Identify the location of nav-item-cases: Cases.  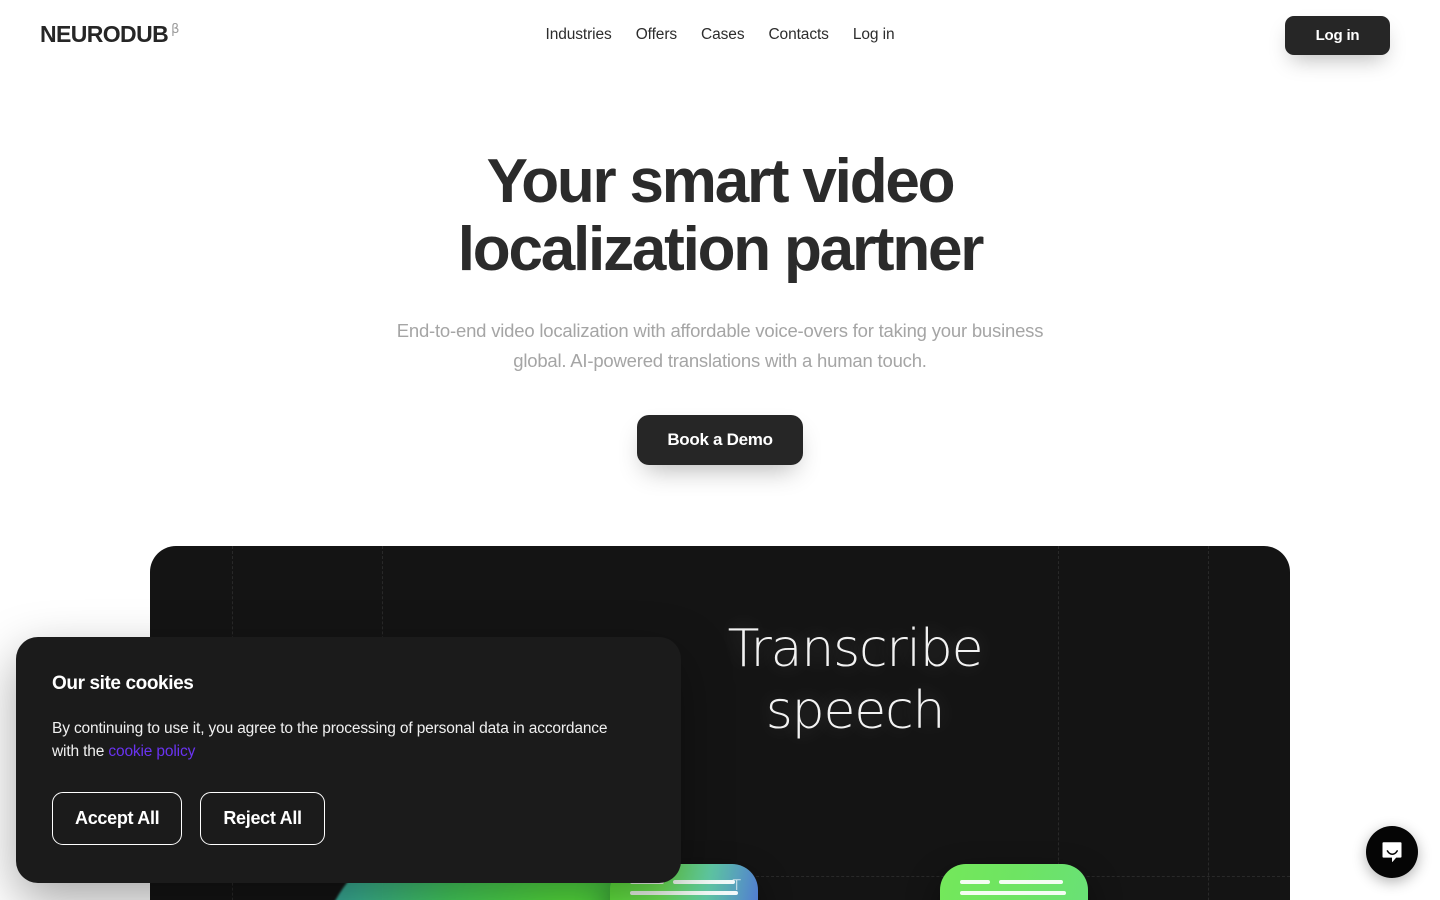
(723, 35).